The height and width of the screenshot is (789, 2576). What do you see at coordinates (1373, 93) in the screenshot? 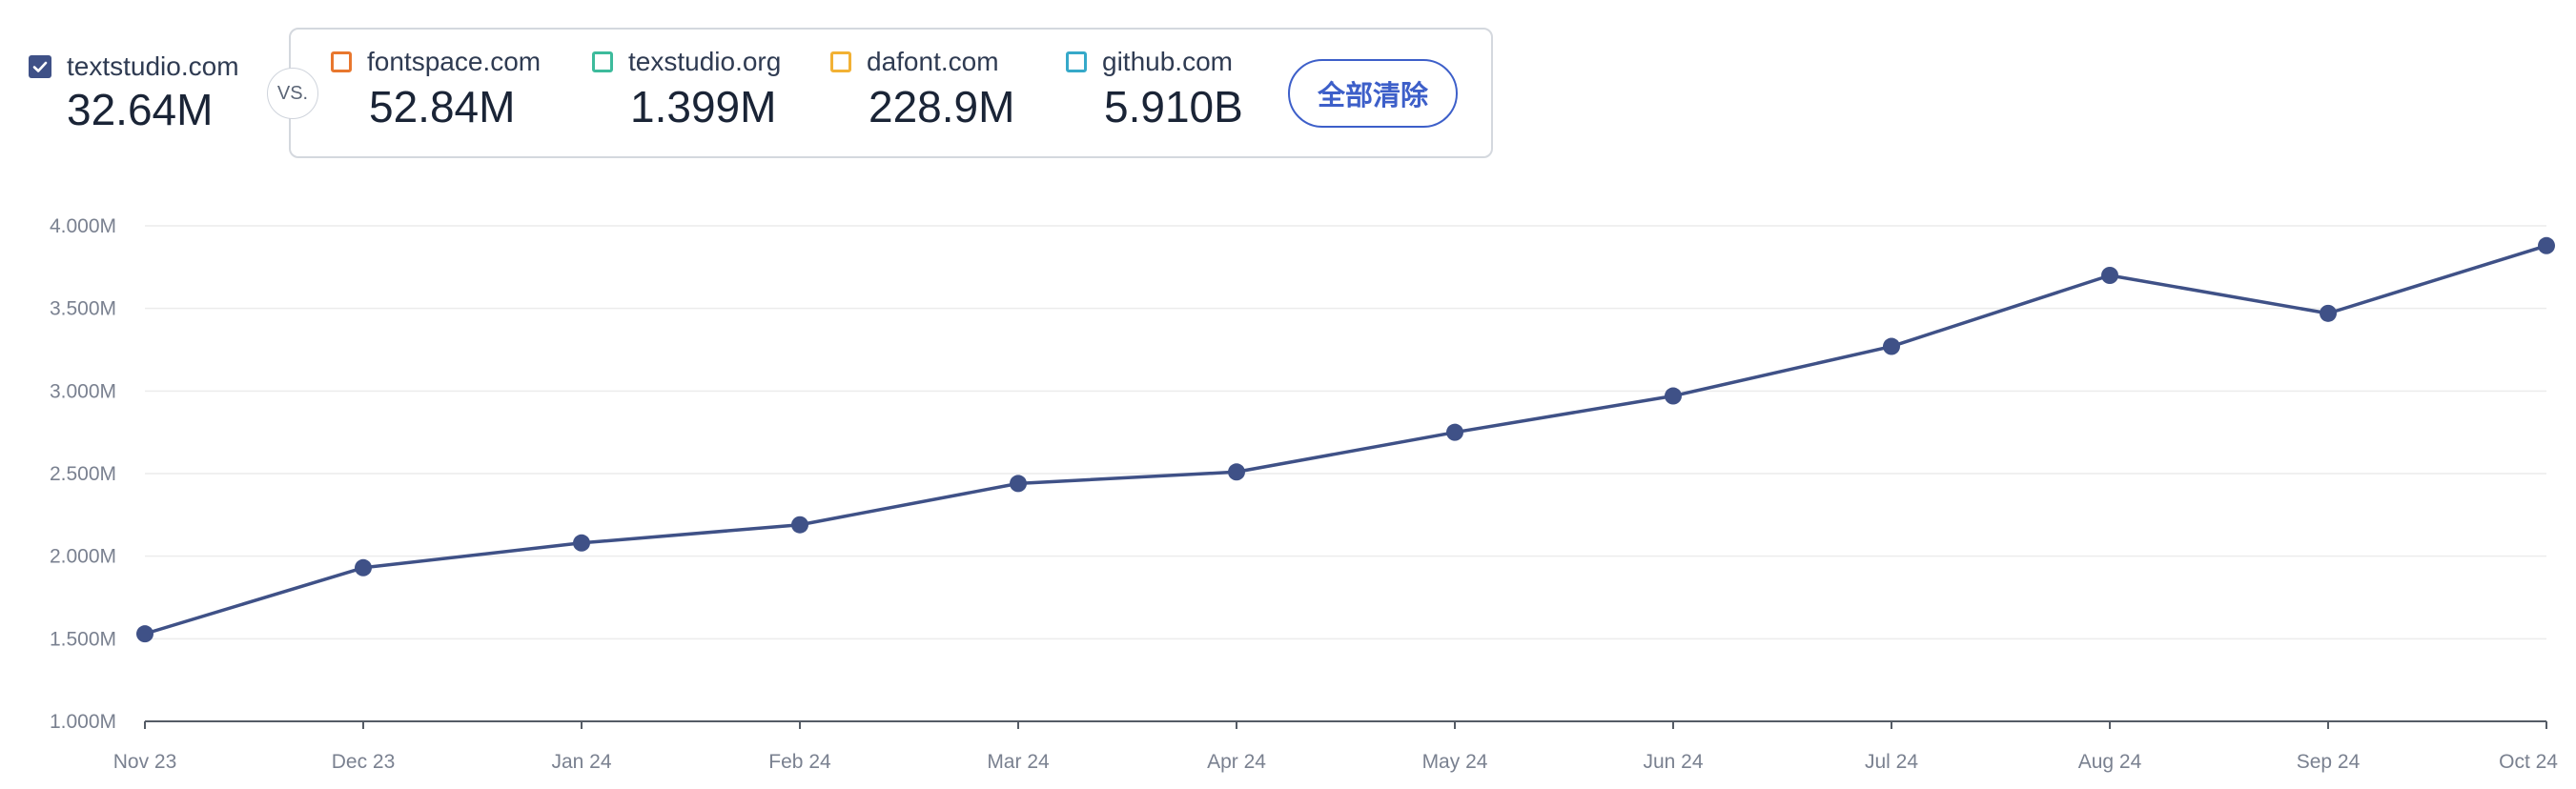
I see `clear-all-button: 全部清除` at bounding box center [1373, 93].